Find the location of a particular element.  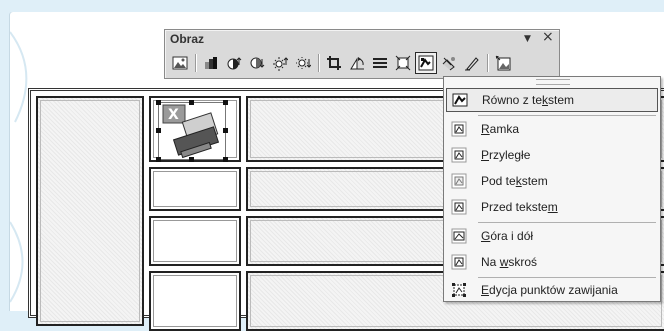

menu-item-through: Na wskroś is located at coordinates (552, 262).